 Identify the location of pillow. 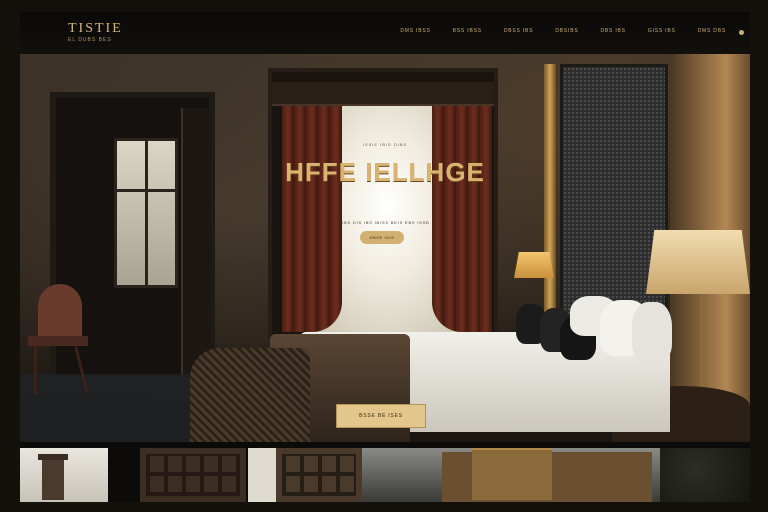
(652, 332).